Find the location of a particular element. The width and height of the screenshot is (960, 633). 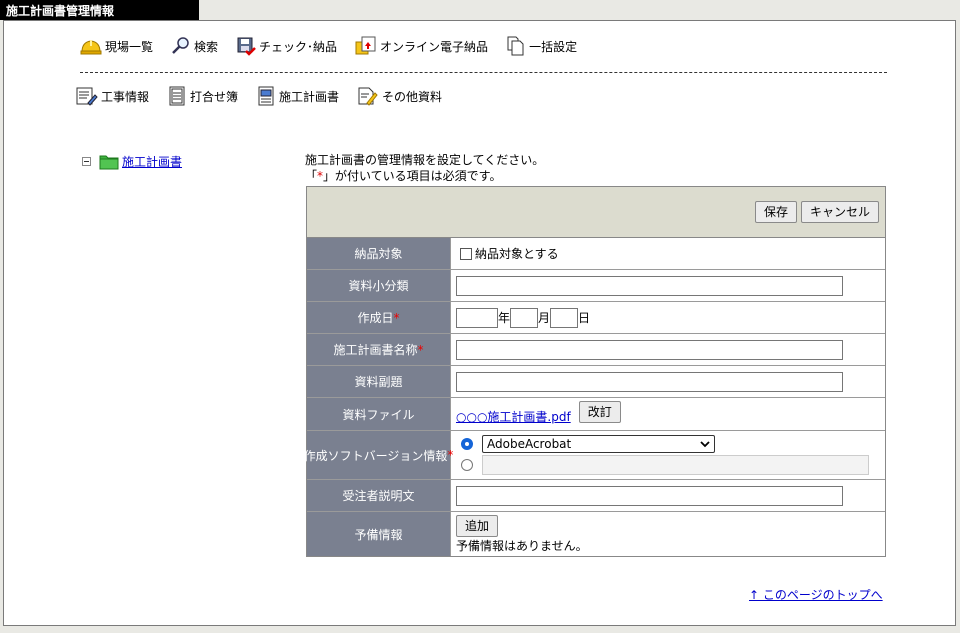

construction-info-icon is located at coordinates (87, 96).